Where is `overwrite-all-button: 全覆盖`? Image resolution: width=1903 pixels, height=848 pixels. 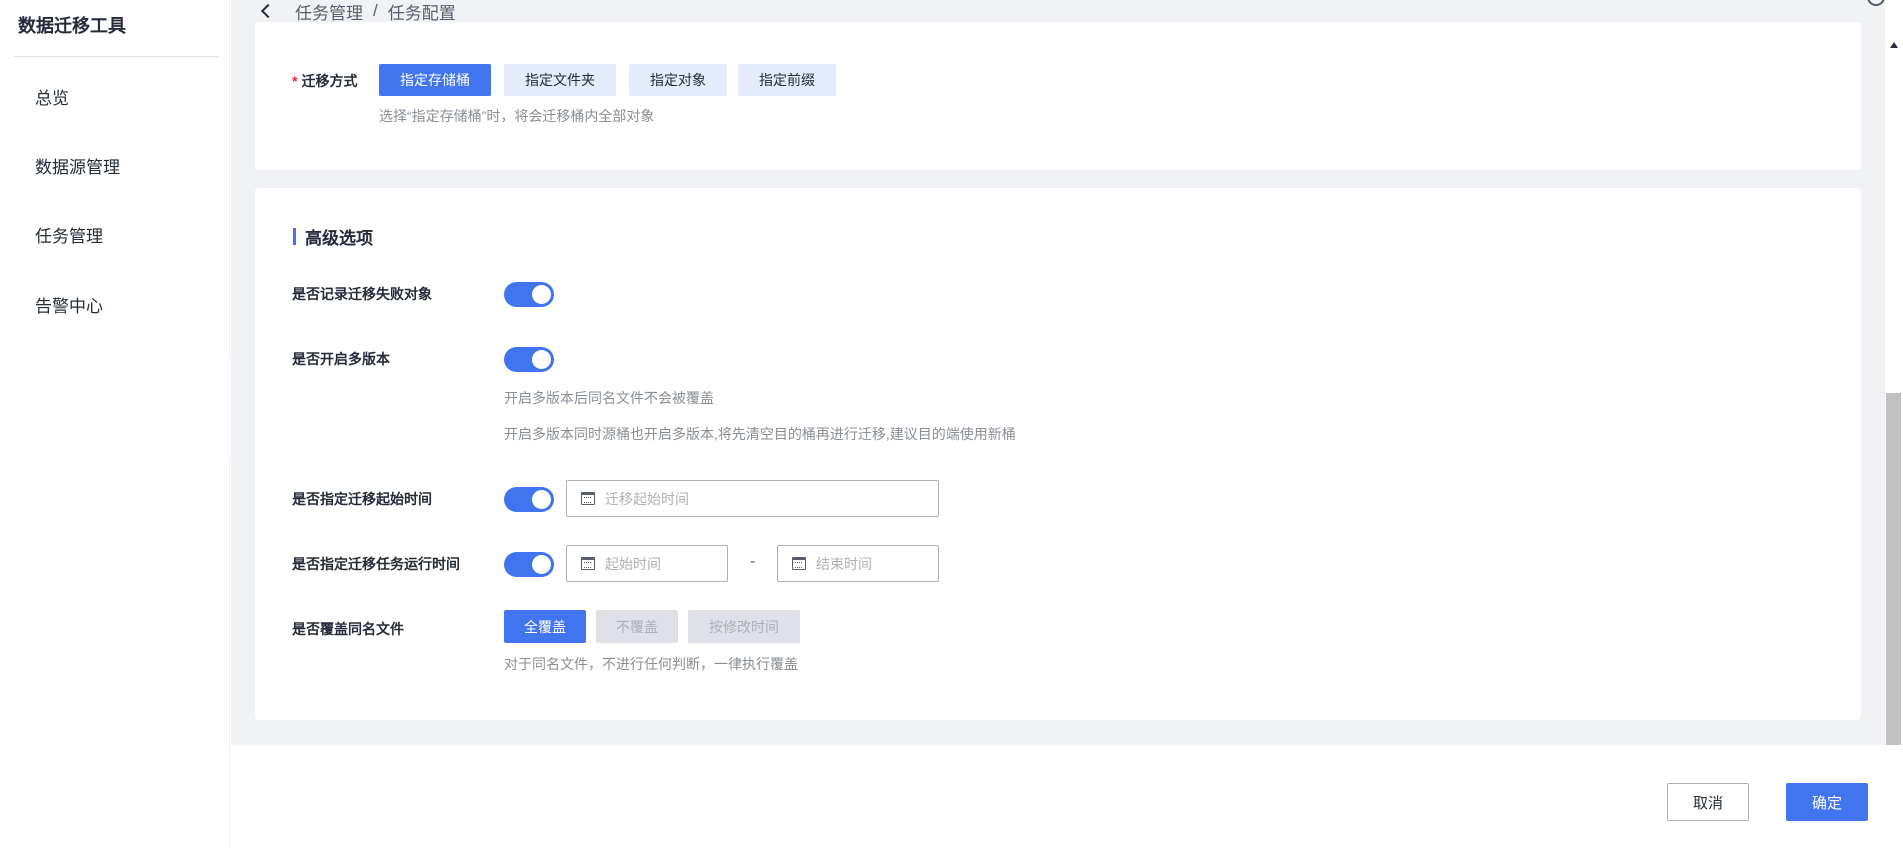
overwrite-all-button: 全覆盖 is located at coordinates (545, 626).